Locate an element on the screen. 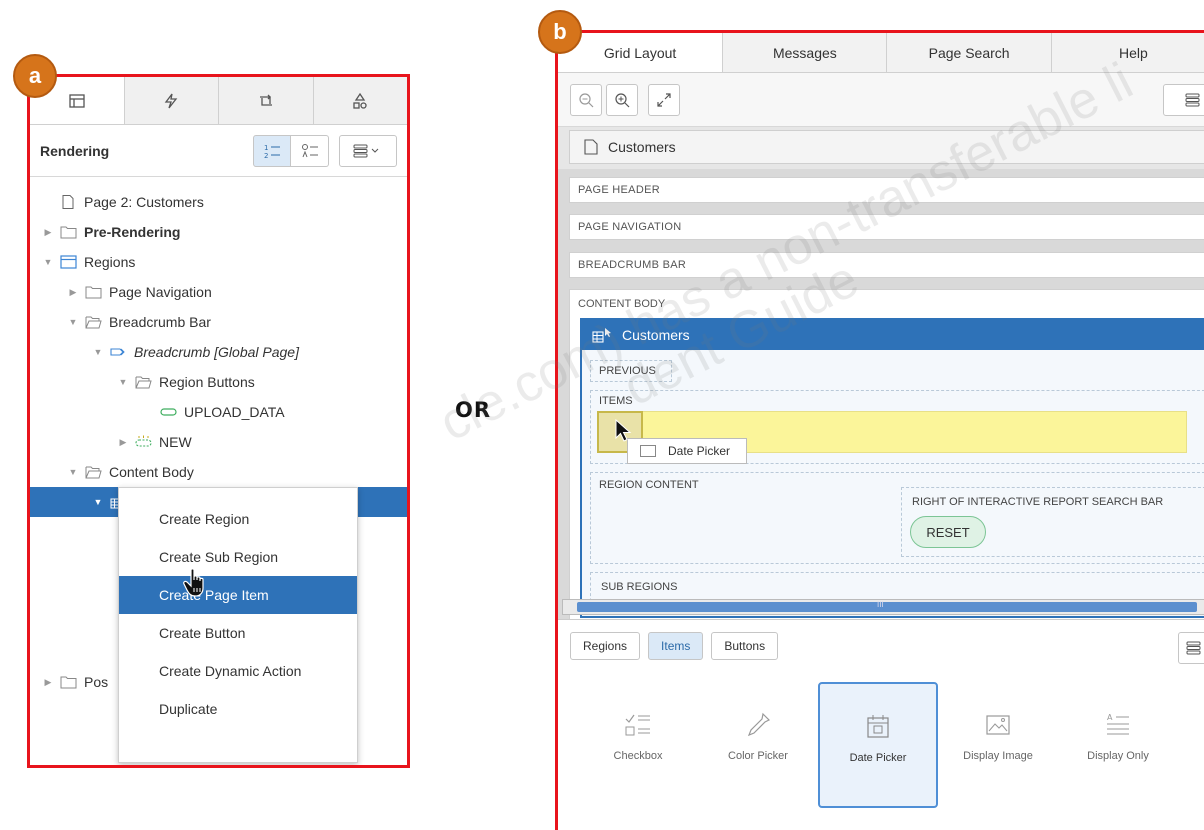 The image size is (1204, 830). tab-processing is located at coordinates (265, 100).